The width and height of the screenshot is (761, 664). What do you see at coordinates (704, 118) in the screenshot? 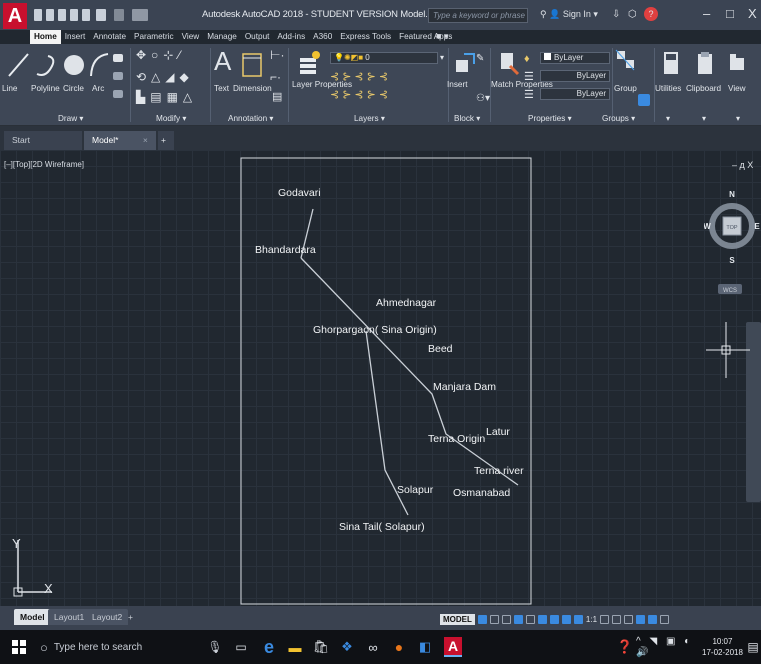
I see `clipboard-chevron-icon: ▾` at bounding box center [704, 118].